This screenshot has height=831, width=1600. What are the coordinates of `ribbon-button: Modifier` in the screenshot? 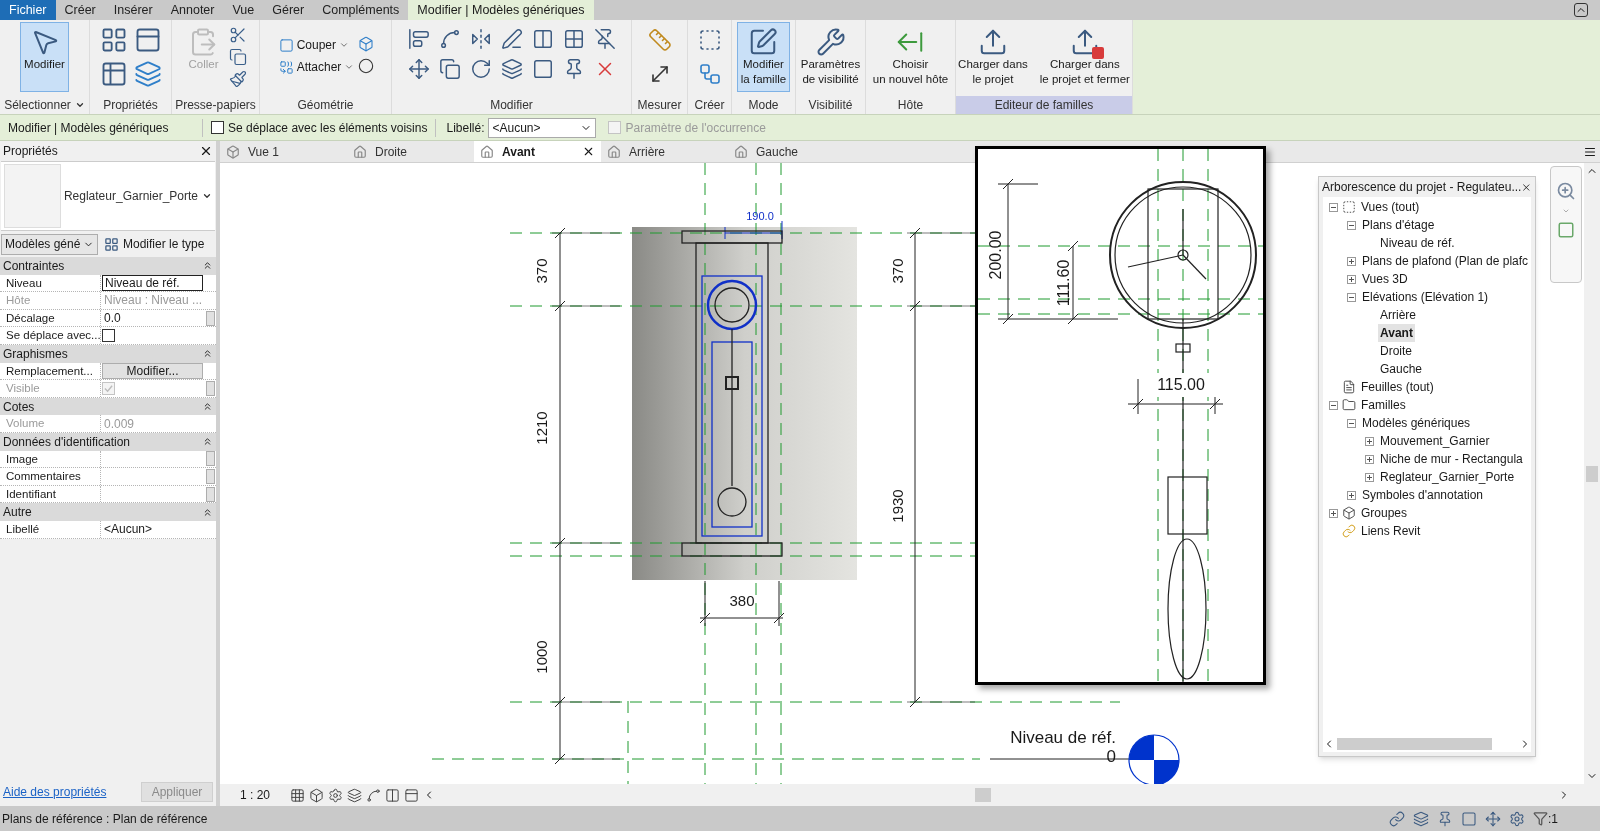 It's located at (44, 57).